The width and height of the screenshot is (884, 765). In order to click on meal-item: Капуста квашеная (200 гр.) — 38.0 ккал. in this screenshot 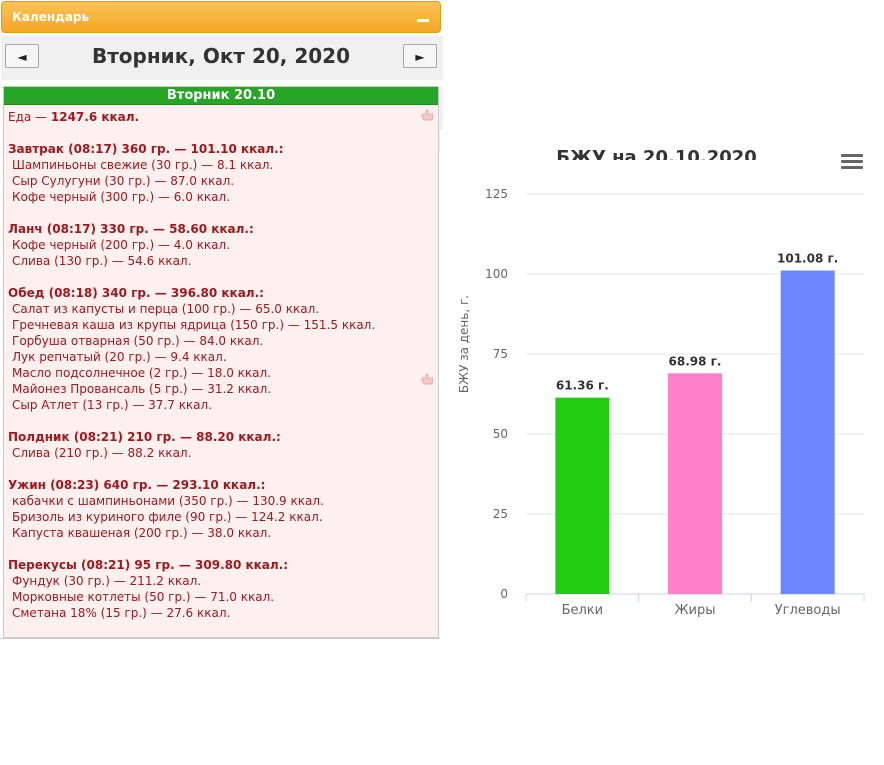, I will do `click(142, 533)`.